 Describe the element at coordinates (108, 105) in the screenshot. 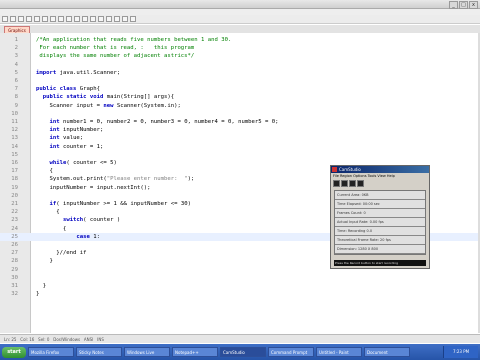

I see `code-text: Scanner input = new Scanner(System.in);` at that location.